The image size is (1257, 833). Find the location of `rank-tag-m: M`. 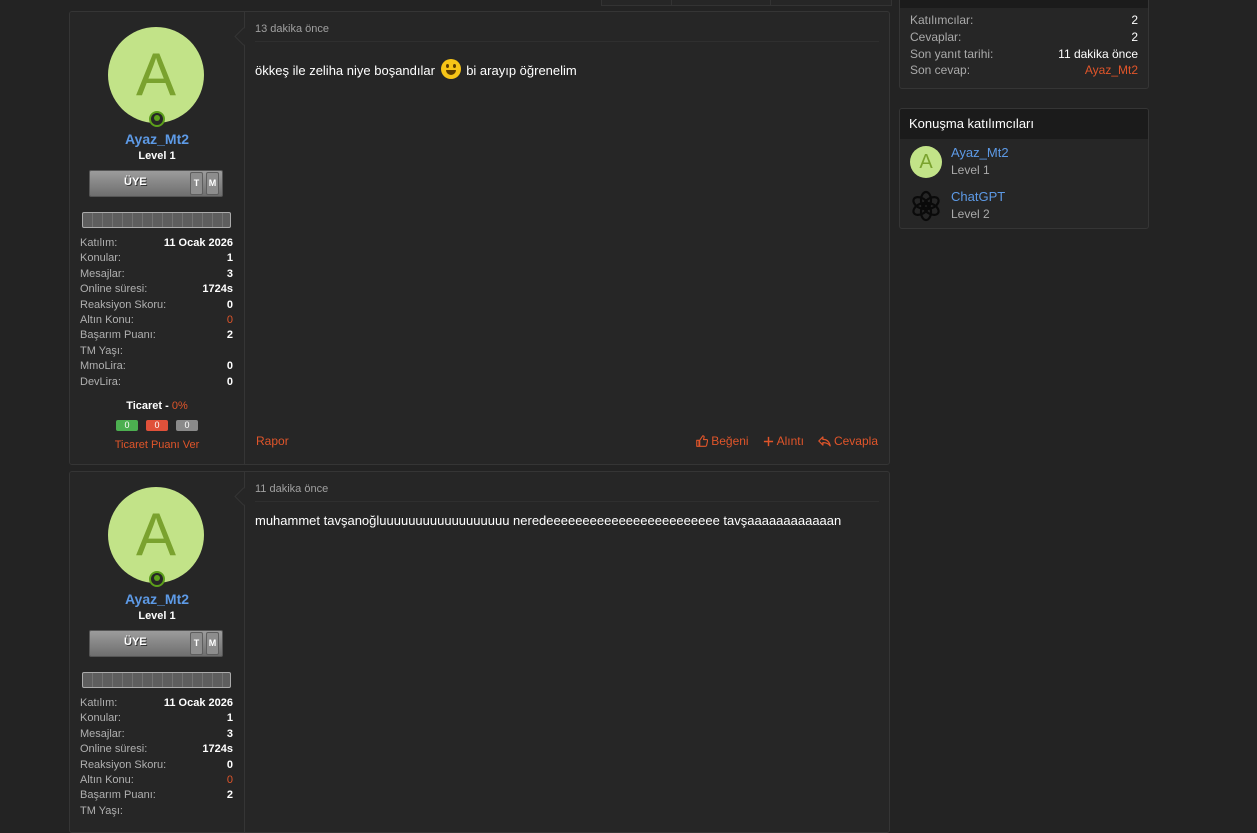

rank-tag-m: M is located at coordinates (212, 183).